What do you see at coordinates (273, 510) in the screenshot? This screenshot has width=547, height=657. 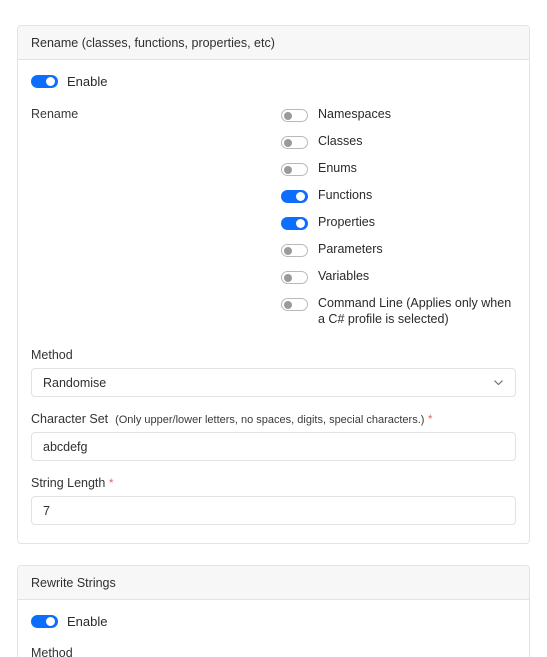 I see `string-length-input` at bounding box center [273, 510].